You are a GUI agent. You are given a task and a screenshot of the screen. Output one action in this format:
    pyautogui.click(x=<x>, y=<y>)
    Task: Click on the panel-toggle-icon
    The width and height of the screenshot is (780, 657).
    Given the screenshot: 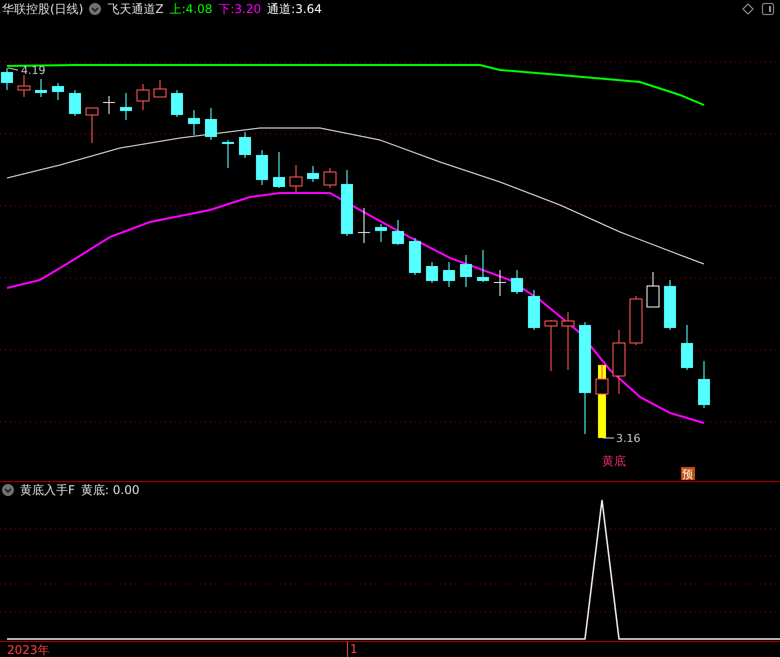 What is the action you would take?
    pyautogui.click(x=768, y=9)
    